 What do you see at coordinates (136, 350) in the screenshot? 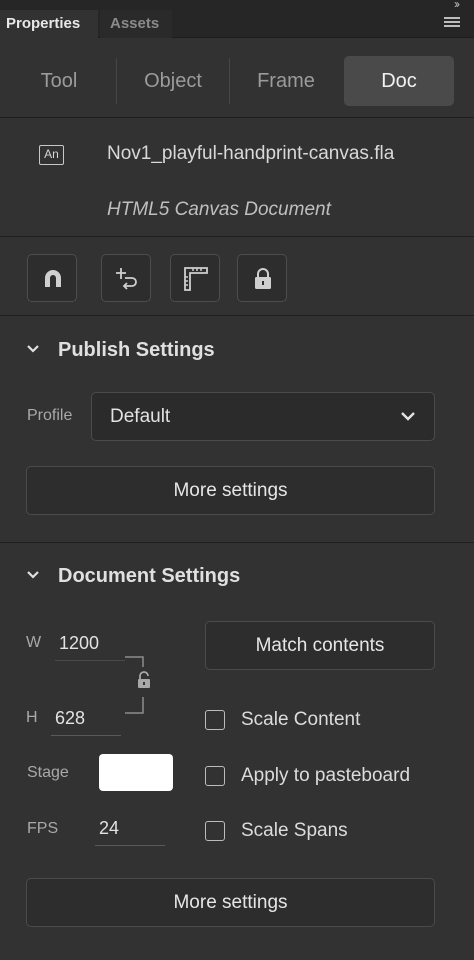
I see `section-title: Publish Settings` at bounding box center [136, 350].